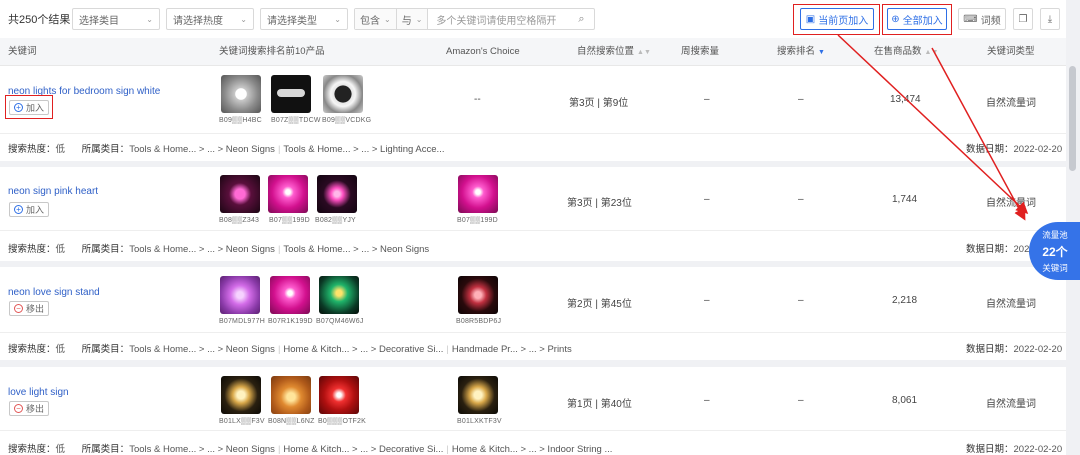 The image size is (1080, 455). What do you see at coordinates (1072, 118) in the screenshot?
I see `scrollbar-thumb` at bounding box center [1072, 118].